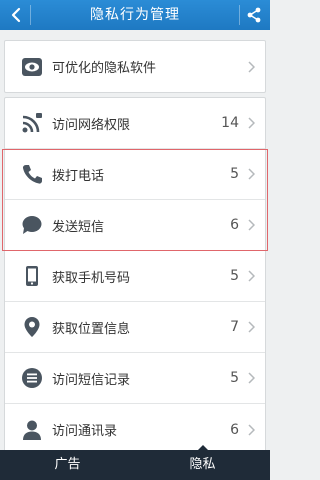  I want to click on share-button, so click(254, 15).